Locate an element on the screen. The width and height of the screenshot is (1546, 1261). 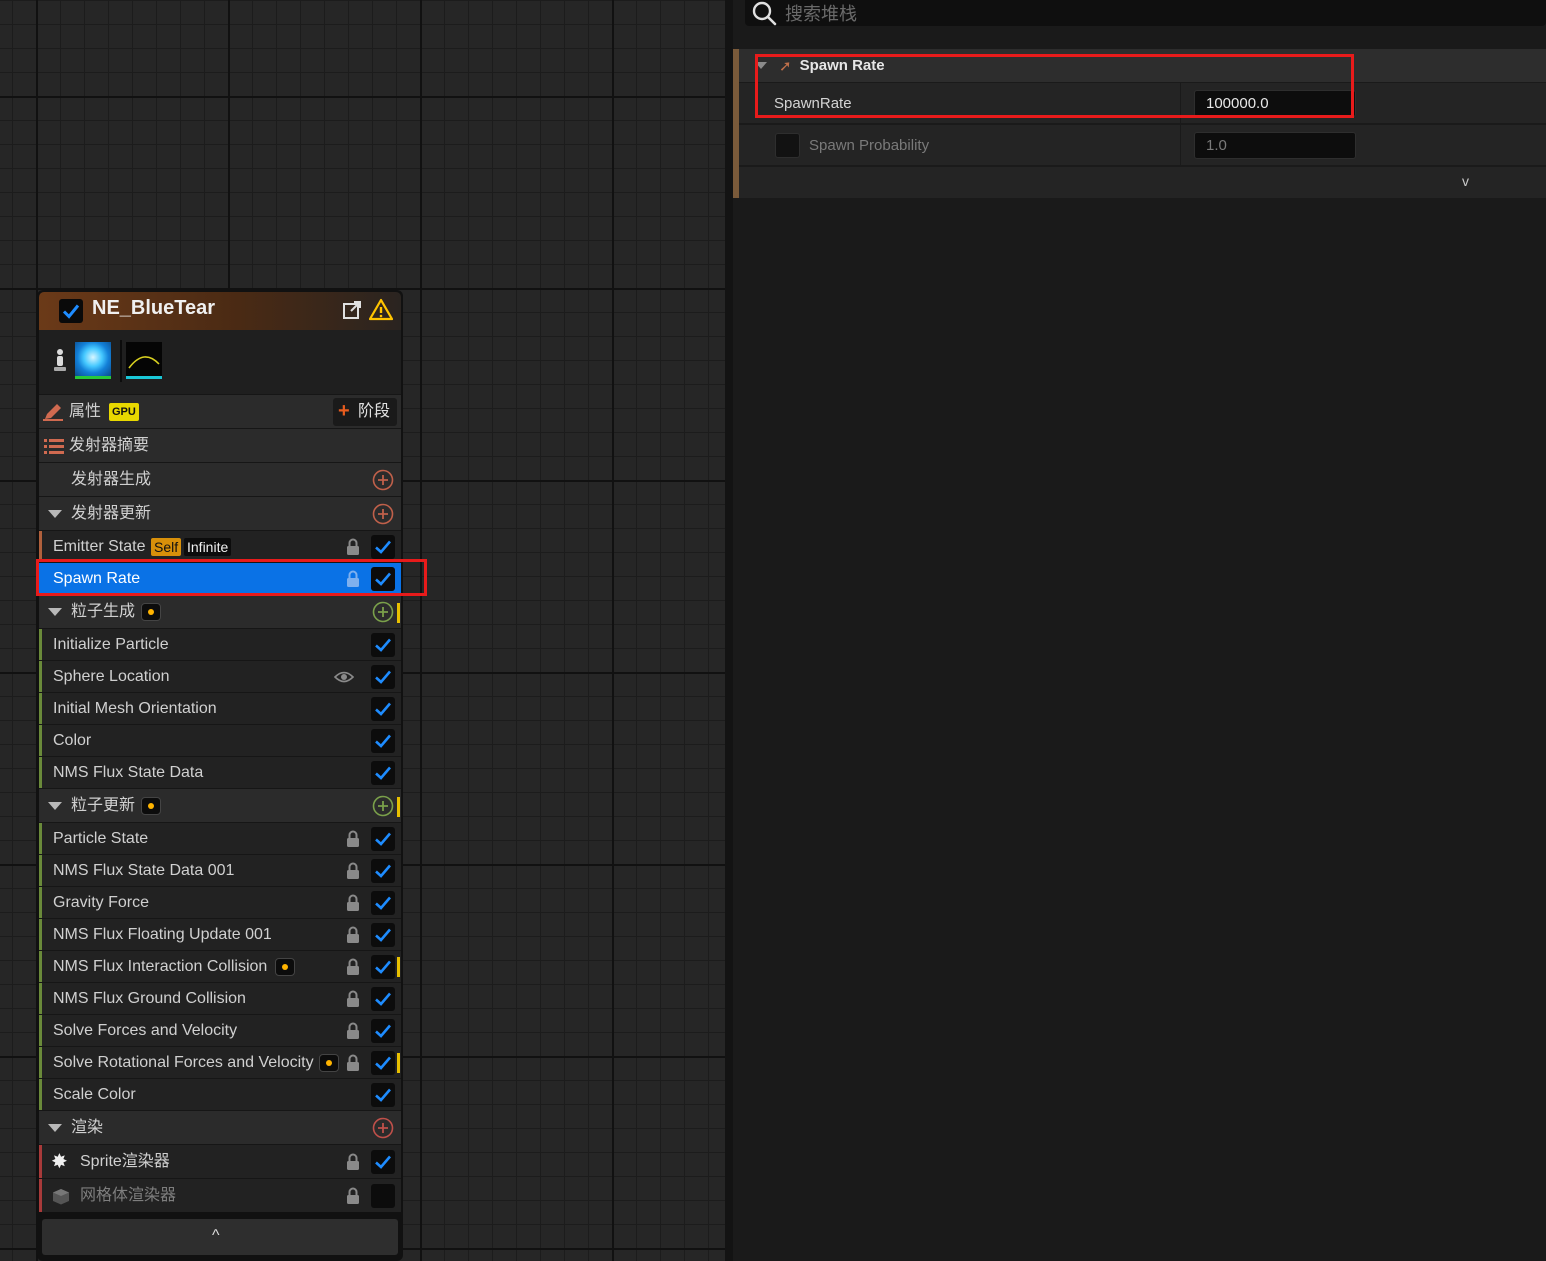
curve-thumbnail is located at coordinates (144, 360).